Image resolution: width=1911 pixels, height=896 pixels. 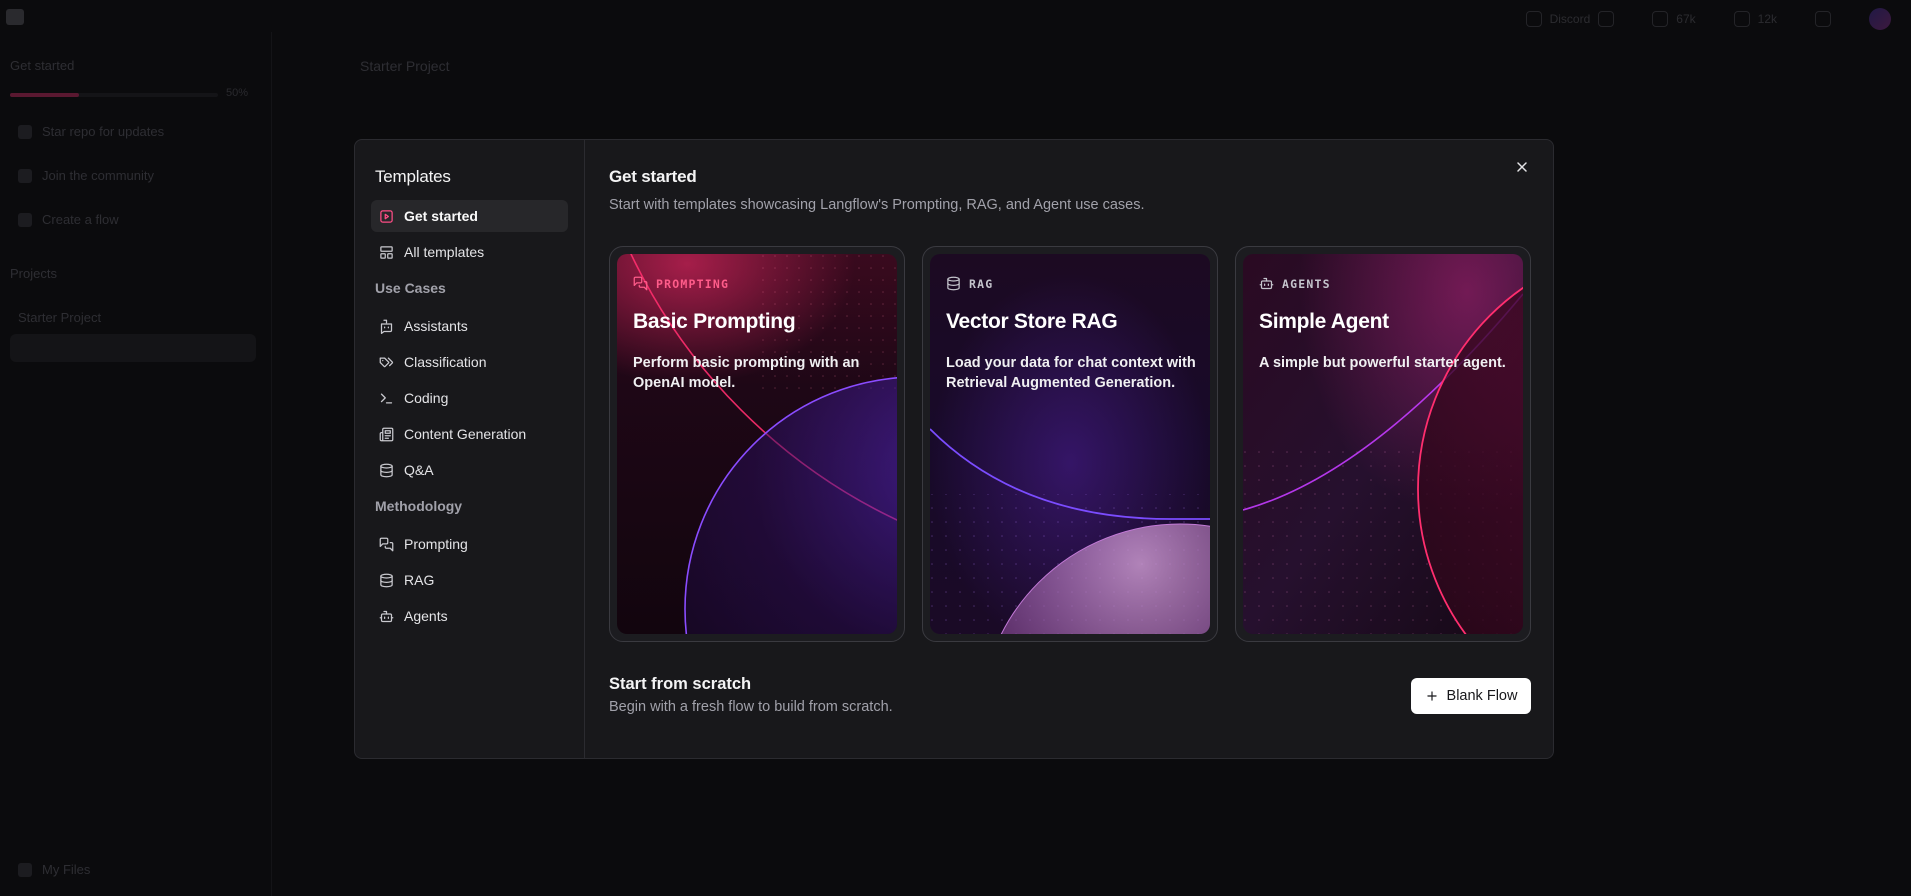 What do you see at coordinates (1431, 696) in the screenshot?
I see `plus-icon` at bounding box center [1431, 696].